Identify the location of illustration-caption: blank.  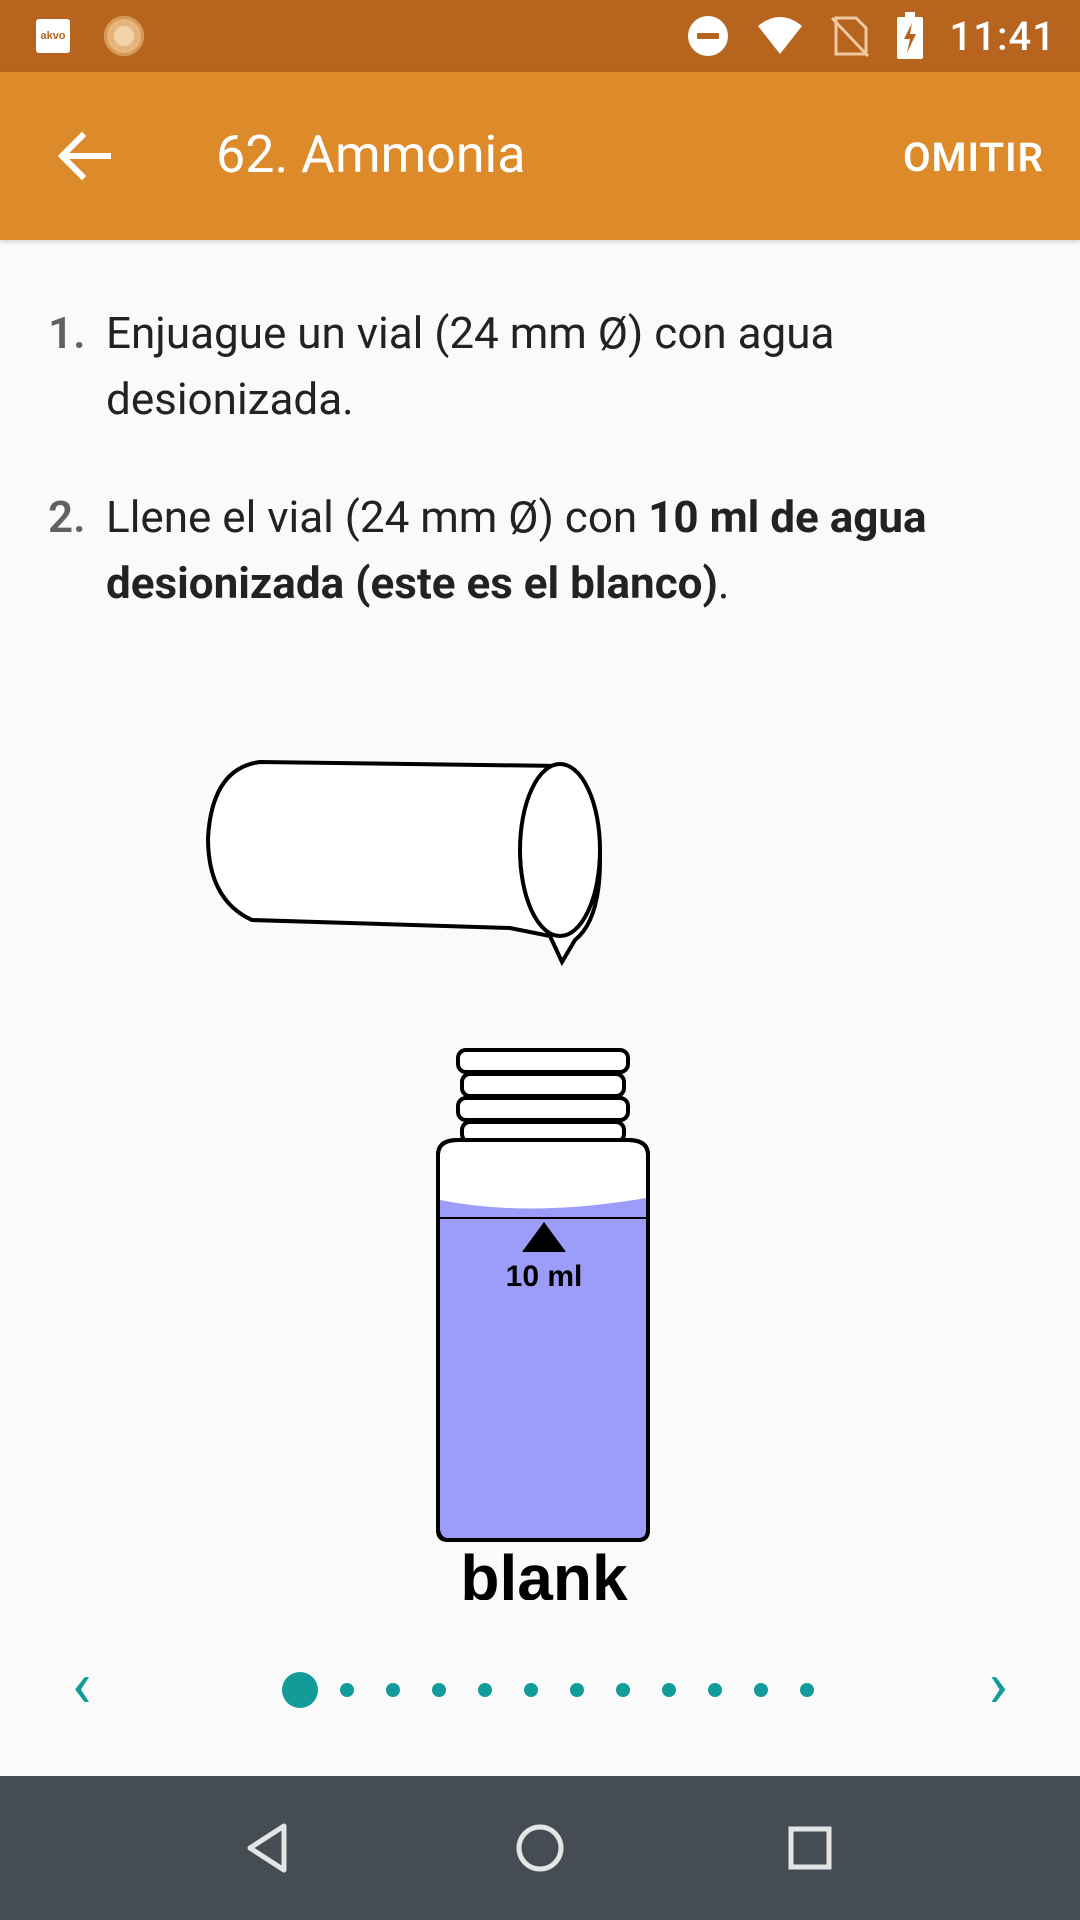
(544, 1571).